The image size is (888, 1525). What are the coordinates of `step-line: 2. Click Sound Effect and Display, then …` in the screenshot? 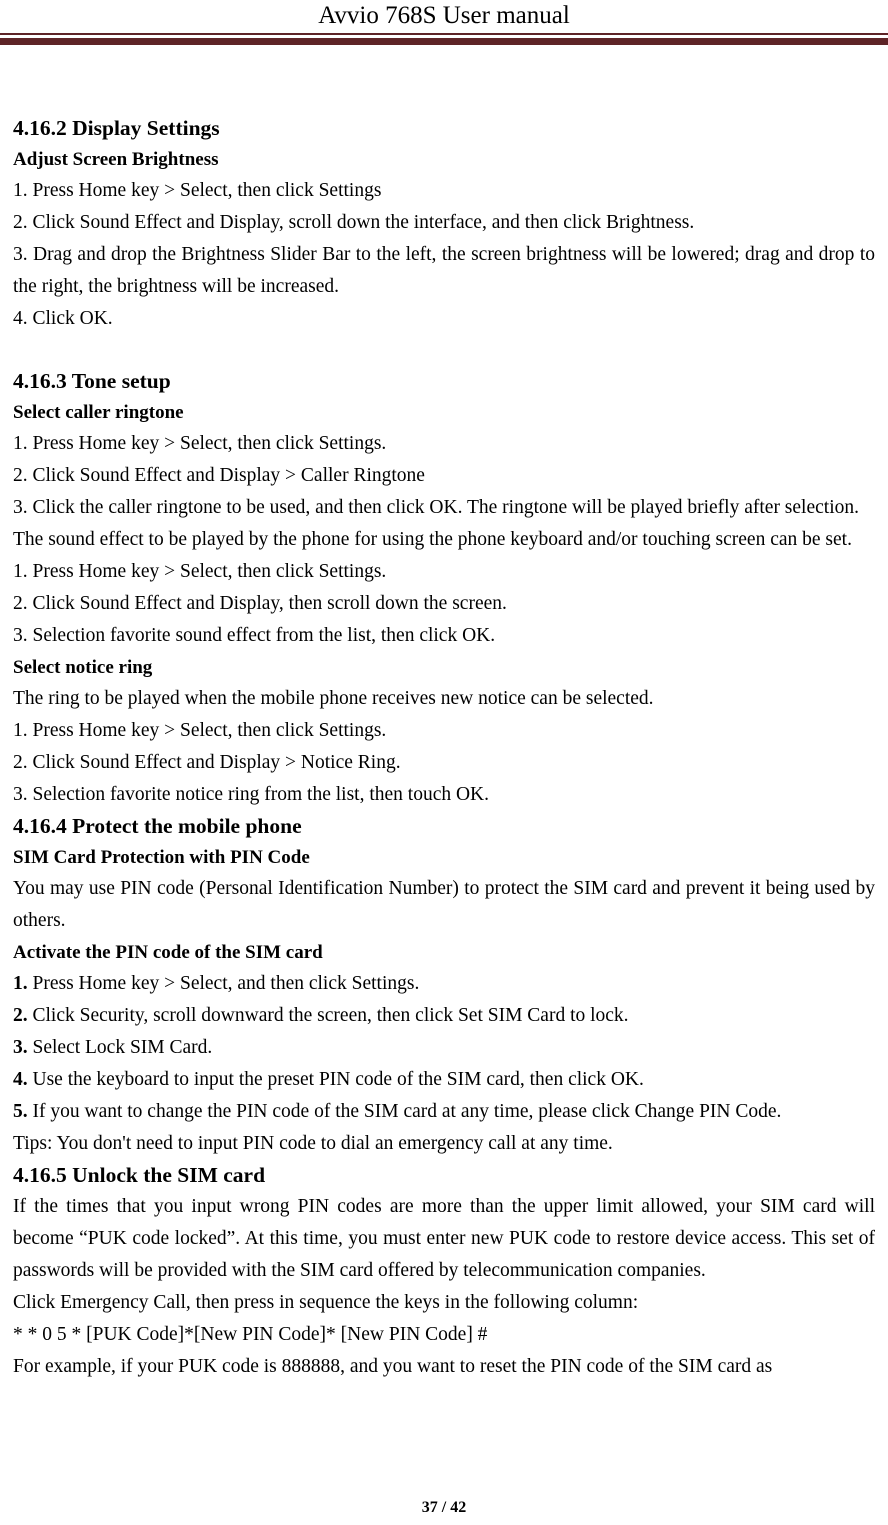 It's located at (260, 603).